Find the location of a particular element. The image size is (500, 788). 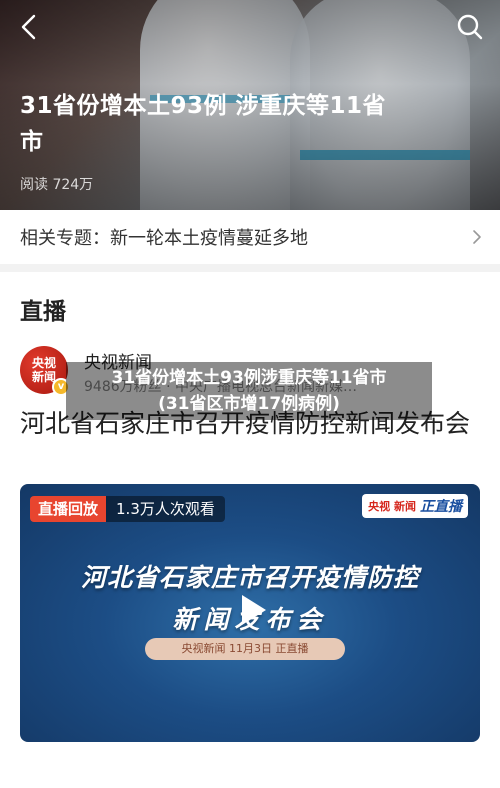

video-title-line1: 河北省石家庄市召开疫情防控 is located at coordinates (249, 577).